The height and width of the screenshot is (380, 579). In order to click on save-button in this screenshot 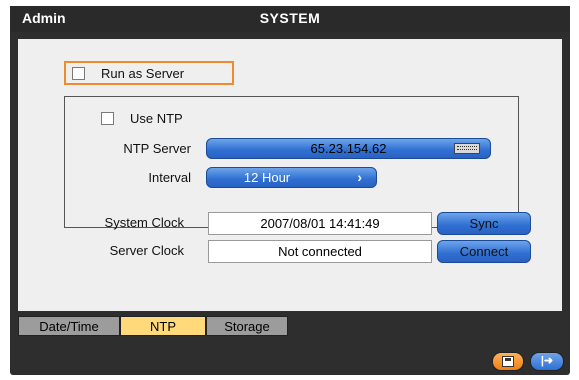, I will do `click(508, 361)`.